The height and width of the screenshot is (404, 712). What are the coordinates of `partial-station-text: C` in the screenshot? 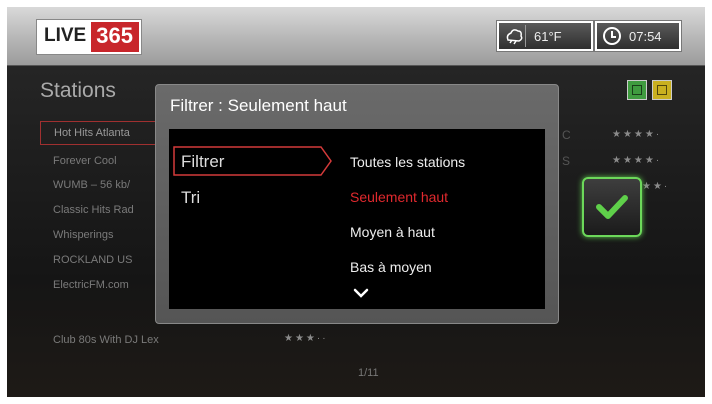 It's located at (566, 135).